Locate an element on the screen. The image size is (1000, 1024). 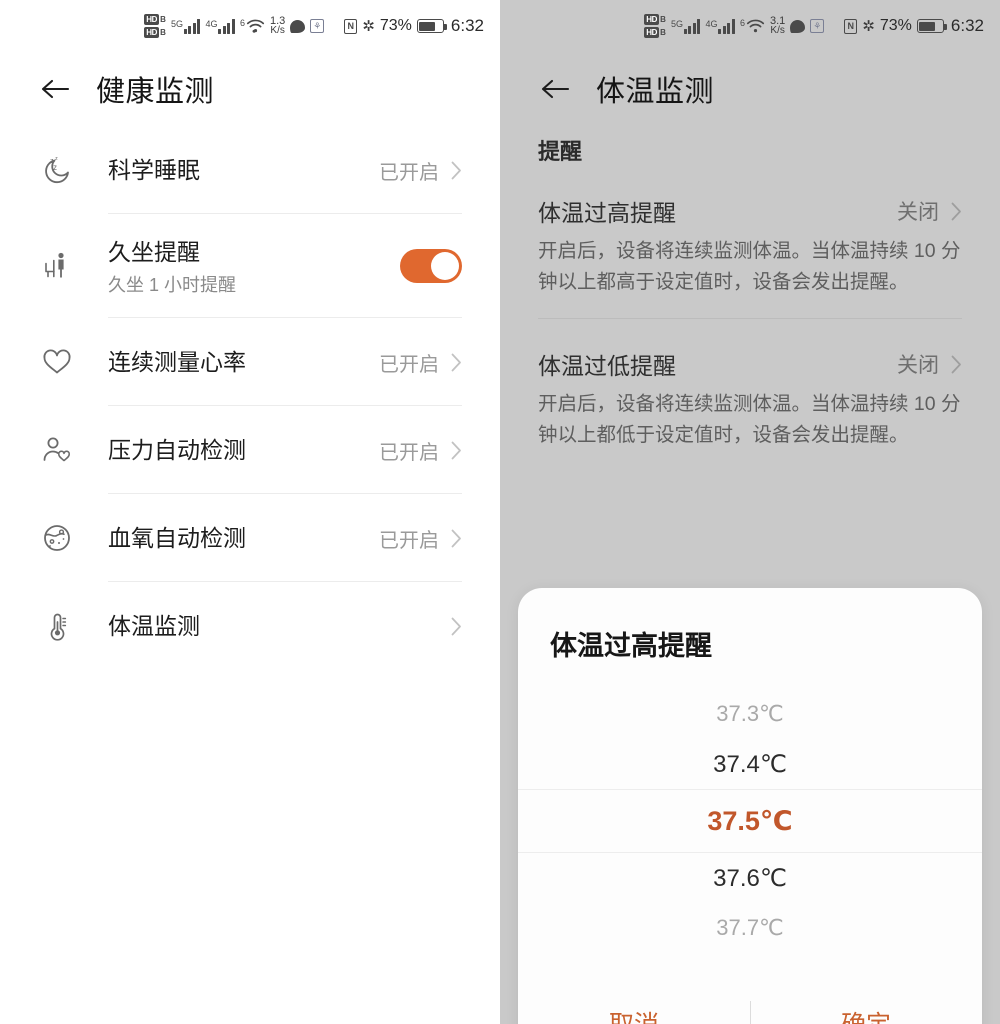
picker-option: 37.4℃ is located at coordinates (750, 764).